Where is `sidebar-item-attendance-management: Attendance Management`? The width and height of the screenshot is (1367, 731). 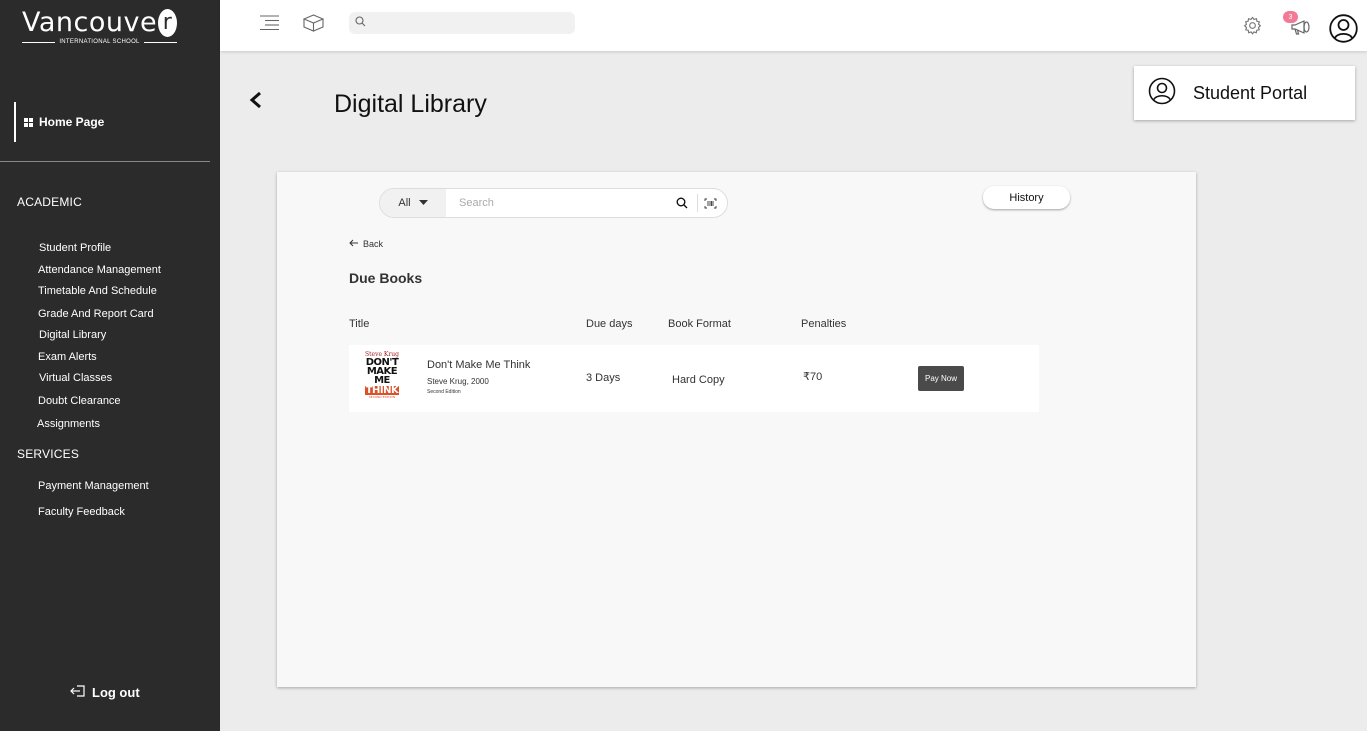
sidebar-item-attendance-management: Attendance Management is located at coordinates (99, 270).